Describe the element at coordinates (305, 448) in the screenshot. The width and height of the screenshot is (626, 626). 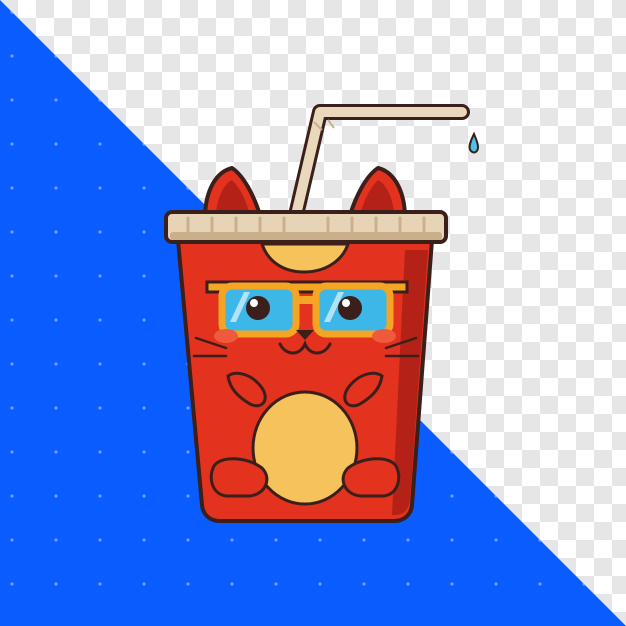
I see `belly` at that location.